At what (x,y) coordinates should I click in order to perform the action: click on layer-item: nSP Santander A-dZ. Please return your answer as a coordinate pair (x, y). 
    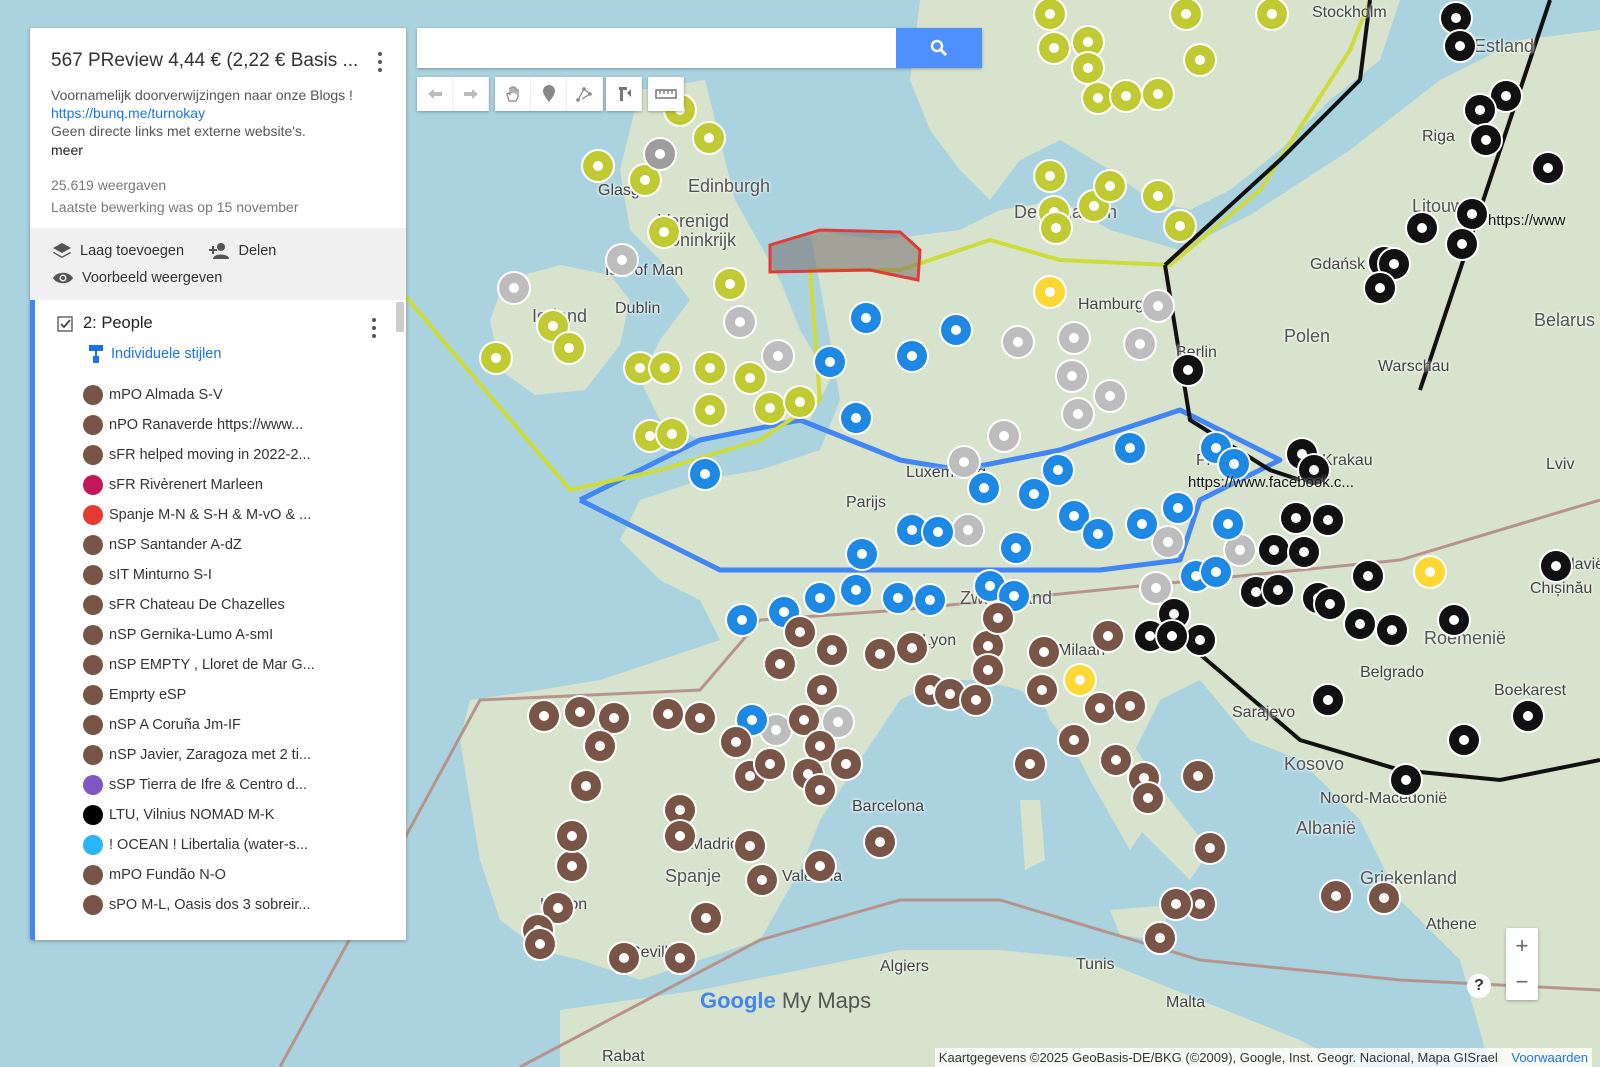
    Looking at the image, I should click on (233, 545).